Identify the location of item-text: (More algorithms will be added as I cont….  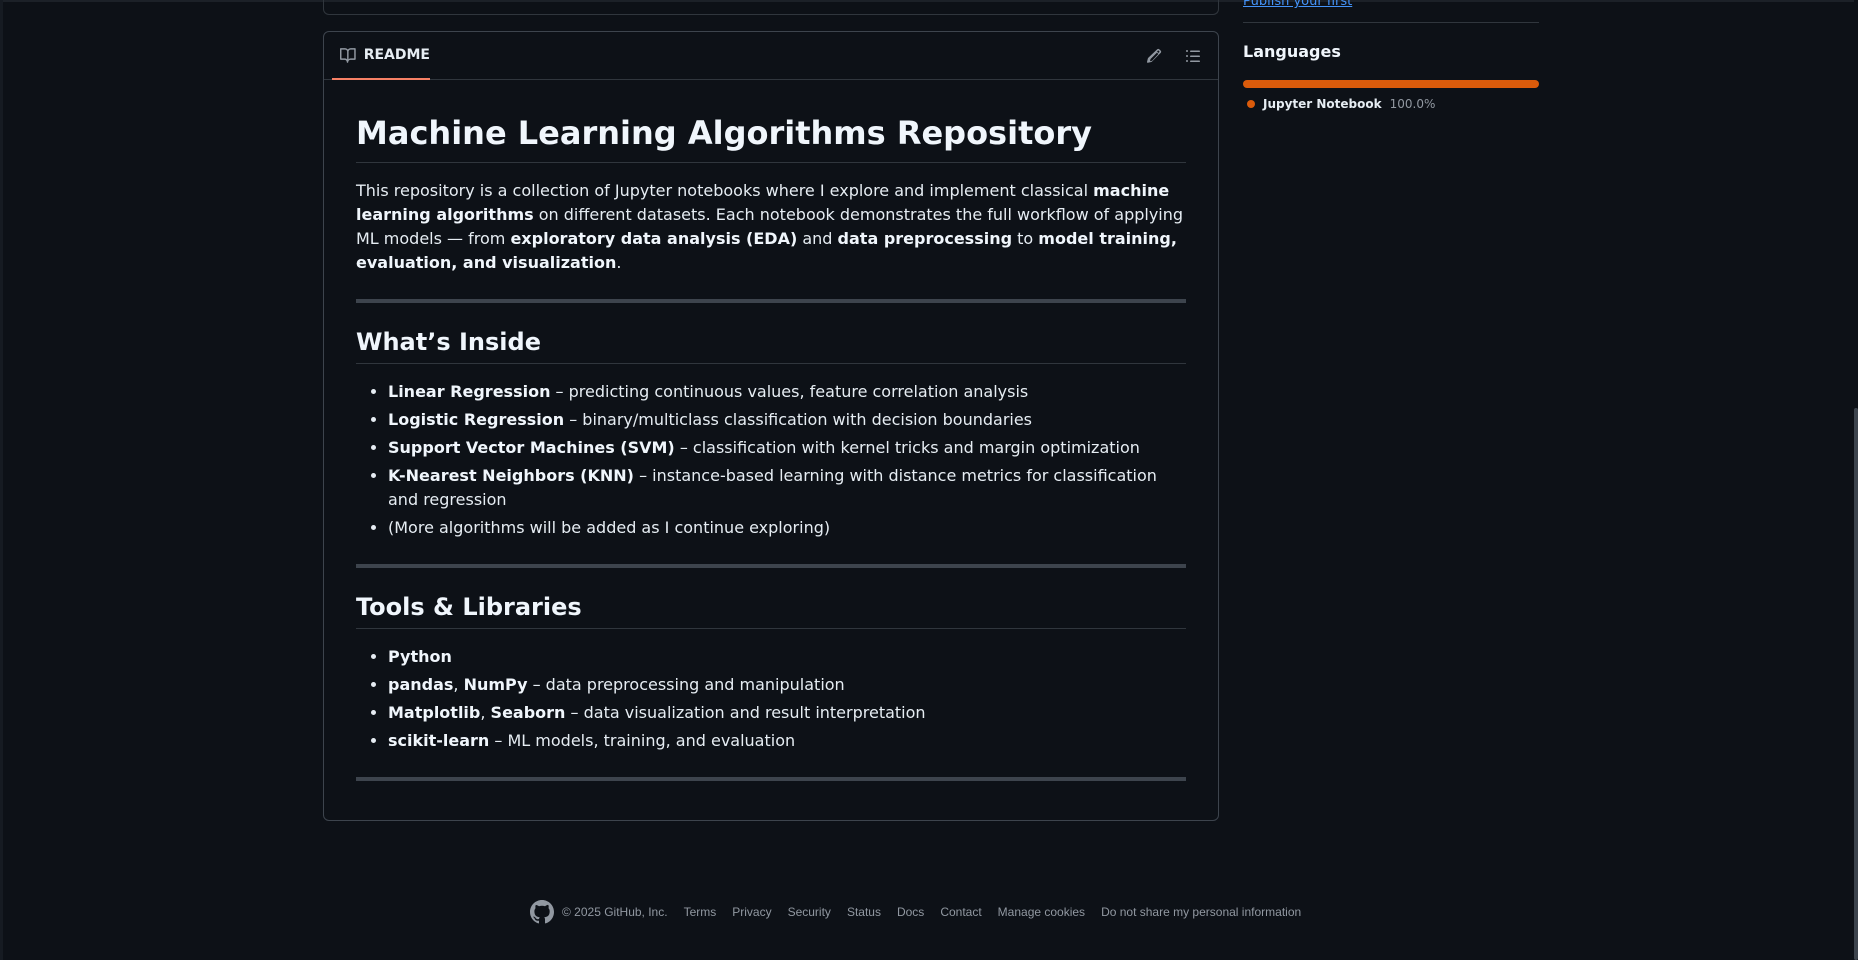
(609, 527).